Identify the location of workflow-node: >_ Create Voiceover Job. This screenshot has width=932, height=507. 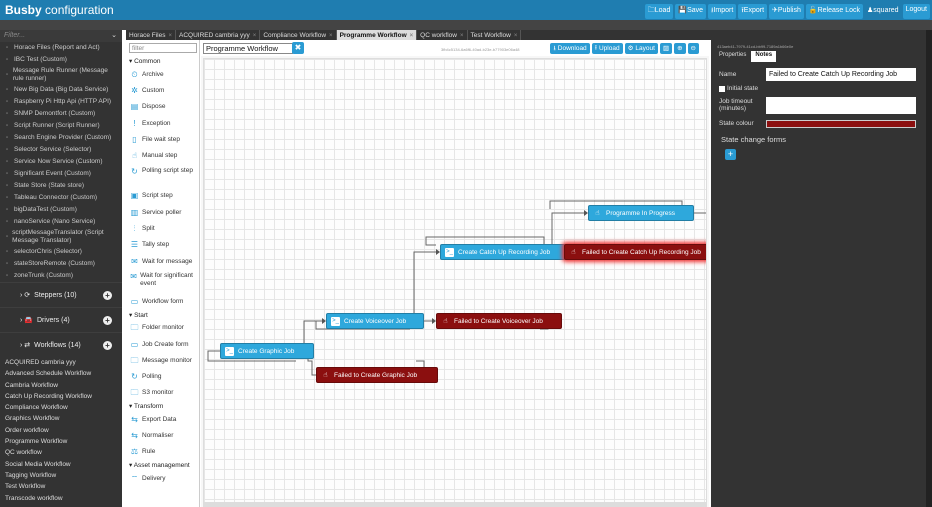
(375, 321).